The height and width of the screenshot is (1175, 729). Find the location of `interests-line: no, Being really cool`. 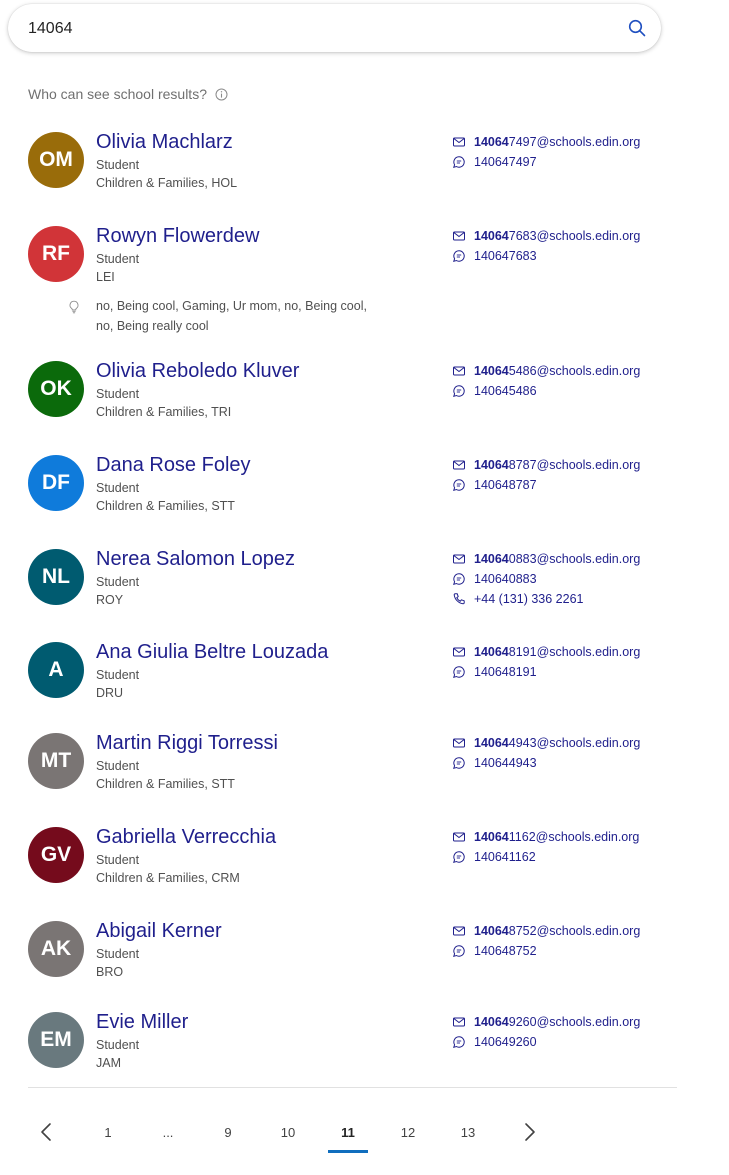

interests-line: no, Being really cool is located at coordinates (152, 326).